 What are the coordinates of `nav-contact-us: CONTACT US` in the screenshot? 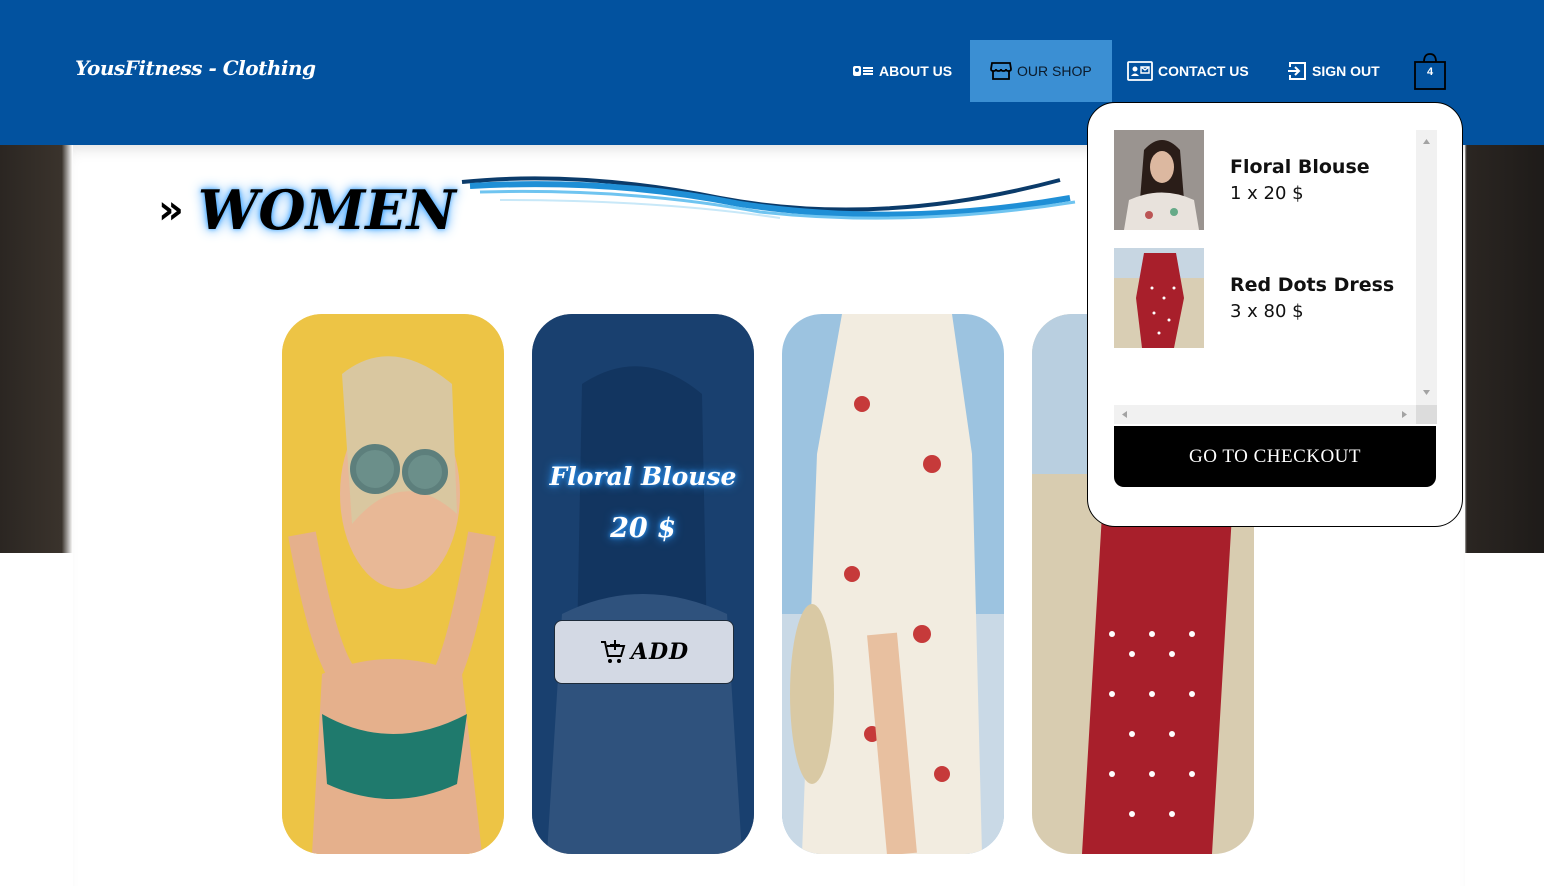 It's located at (1188, 71).